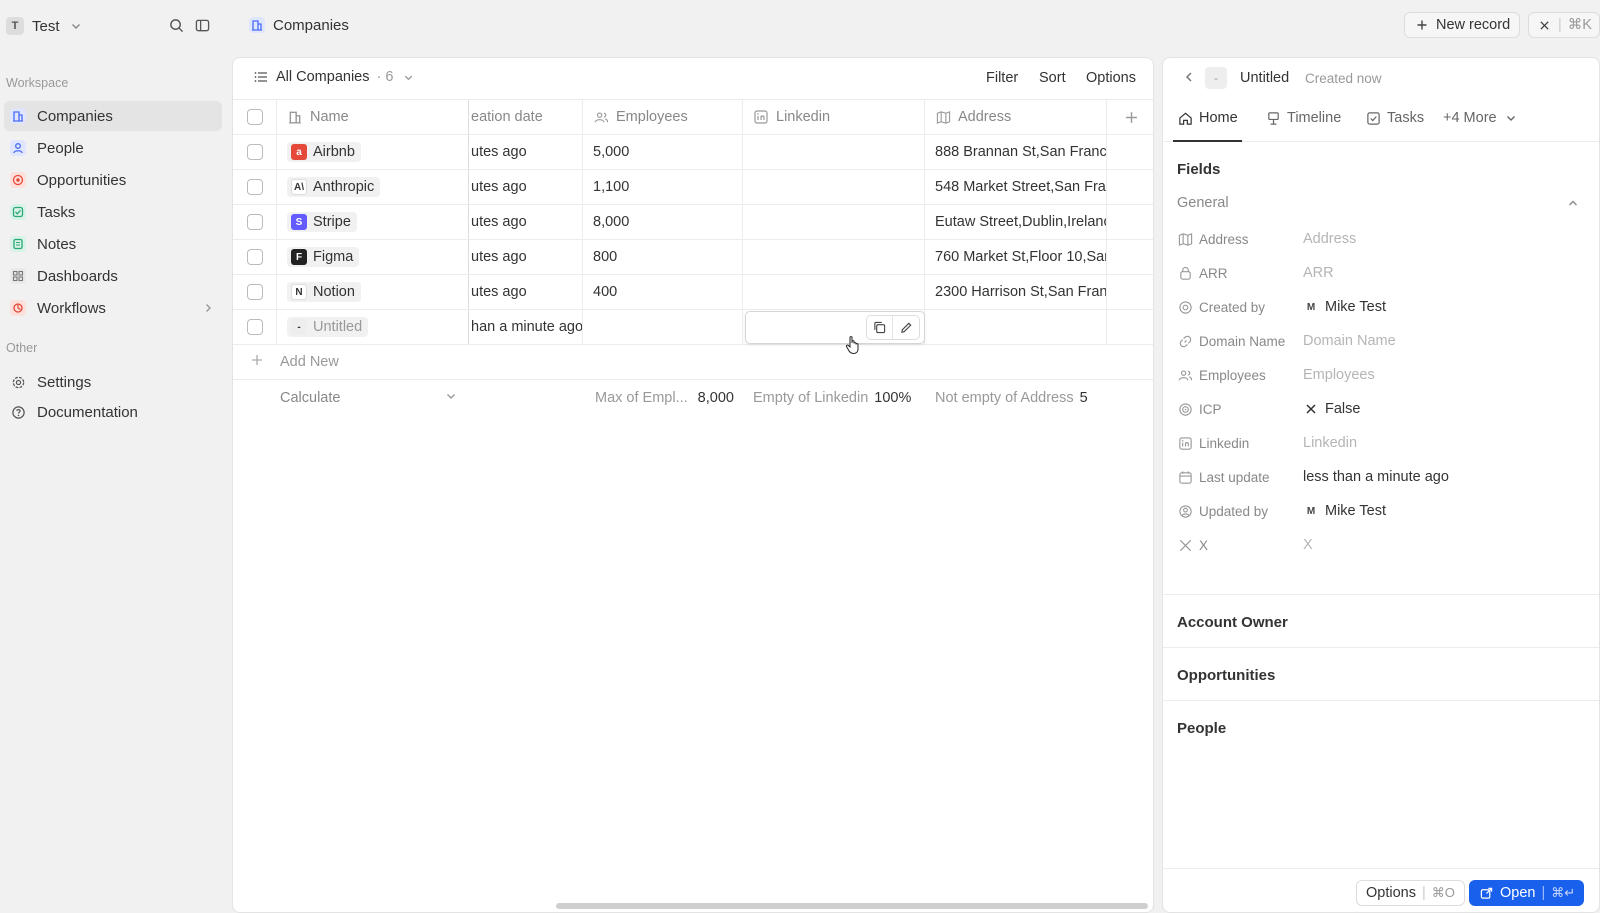  I want to click on tab-timeline: Timeline, so click(1303, 118).